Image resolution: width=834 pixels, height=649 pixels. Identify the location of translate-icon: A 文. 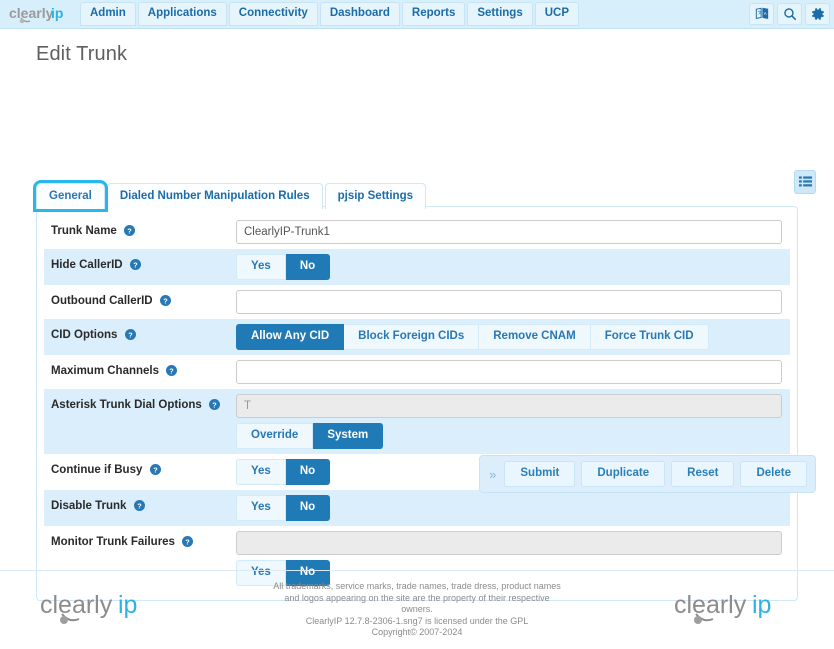
(761, 13).